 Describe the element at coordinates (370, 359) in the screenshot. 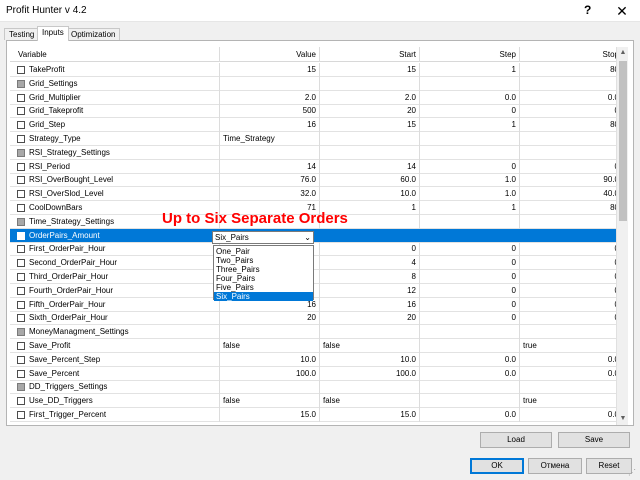

I see `start-cell: 10.0` at that location.